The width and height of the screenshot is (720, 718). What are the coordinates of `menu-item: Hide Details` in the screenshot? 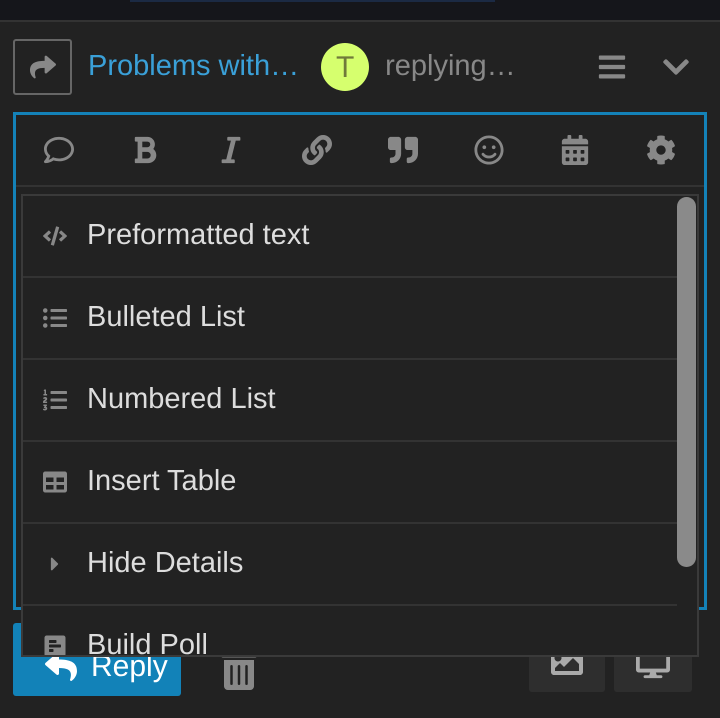 It's located at (350, 565).